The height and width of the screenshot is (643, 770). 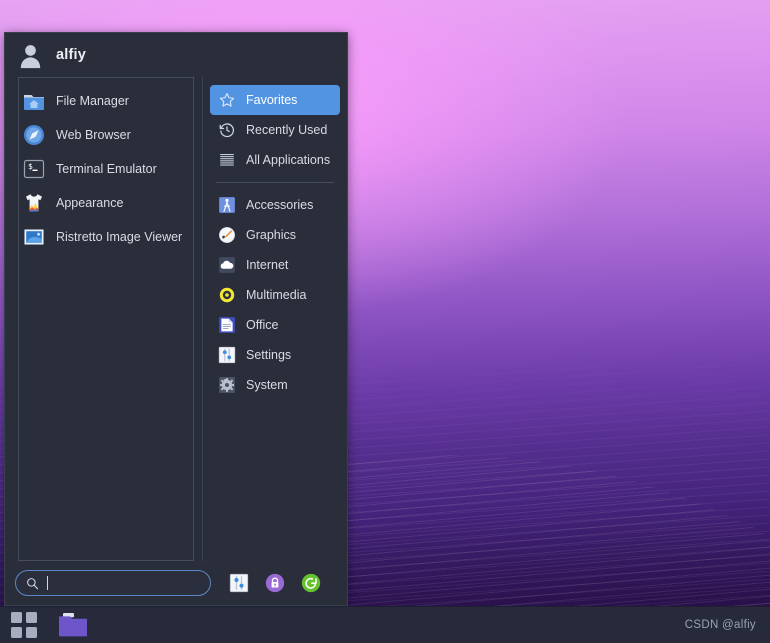 I want to click on user-avatar-icon, so click(x=30, y=55).